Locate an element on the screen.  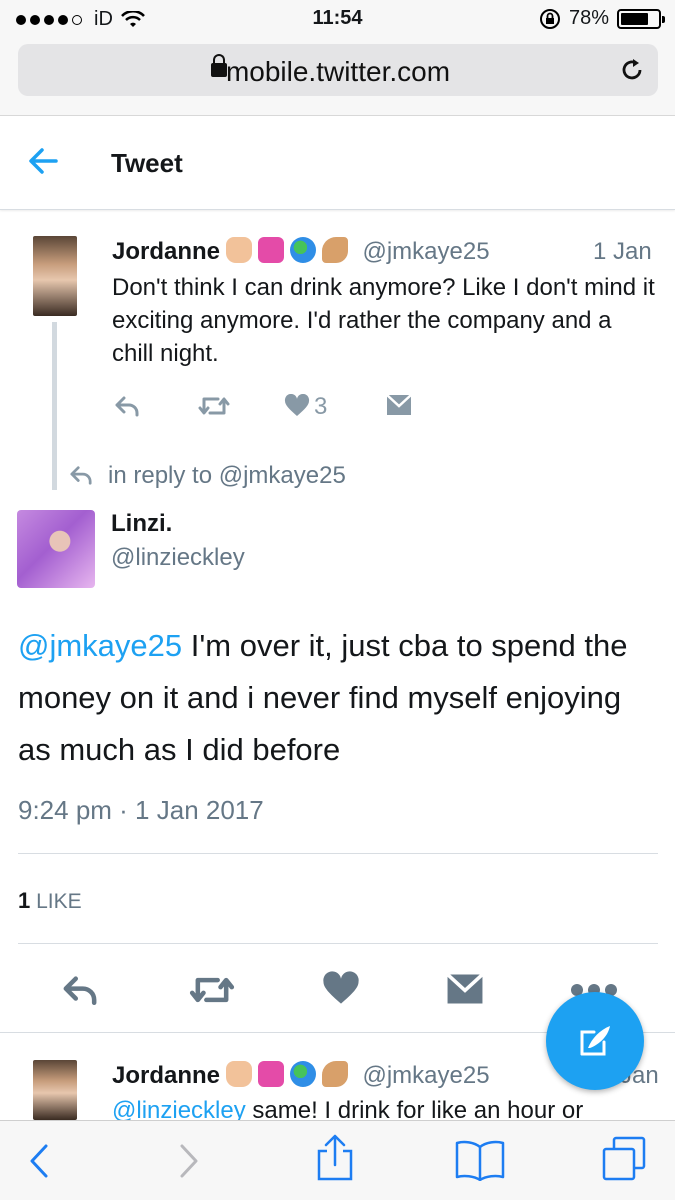
tabs-icon is located at coordinates (624, 1159).